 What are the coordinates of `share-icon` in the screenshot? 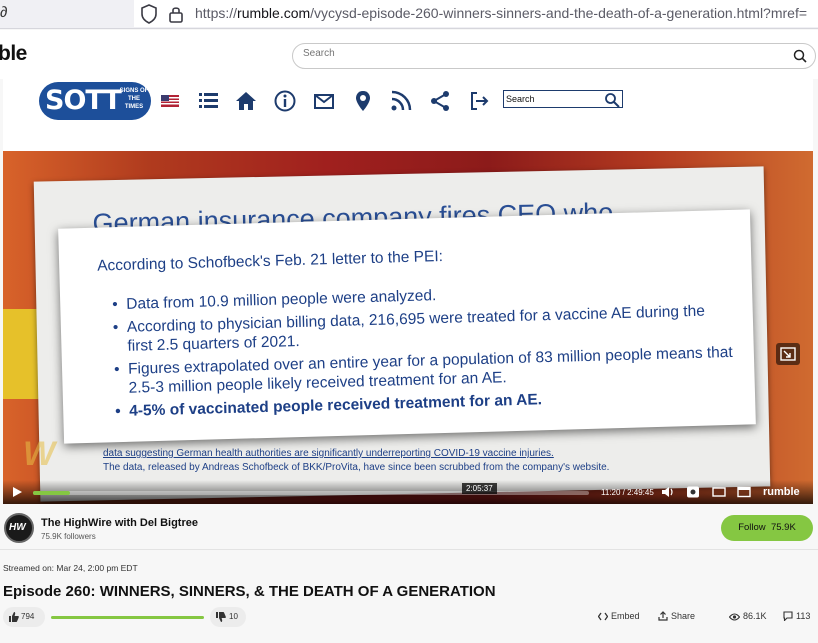 It's located at (663, 616).